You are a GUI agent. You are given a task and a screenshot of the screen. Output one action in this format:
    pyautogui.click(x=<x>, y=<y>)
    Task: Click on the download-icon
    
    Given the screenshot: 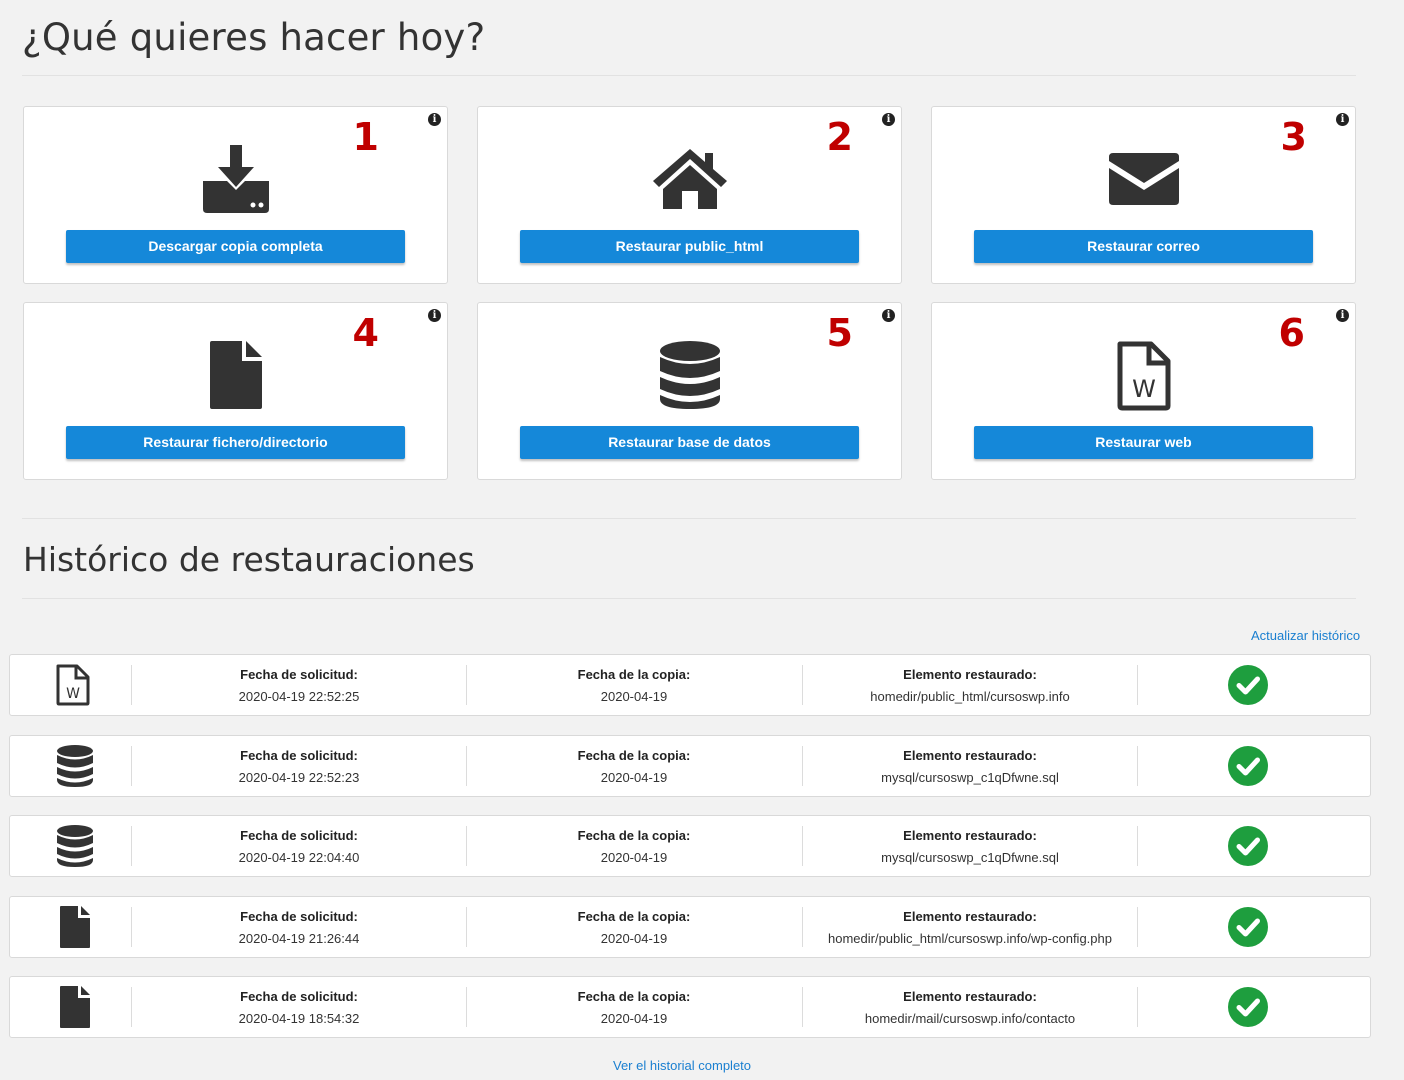 What is the action you would take?
    pyautogui.click(x=236, y=180)
    